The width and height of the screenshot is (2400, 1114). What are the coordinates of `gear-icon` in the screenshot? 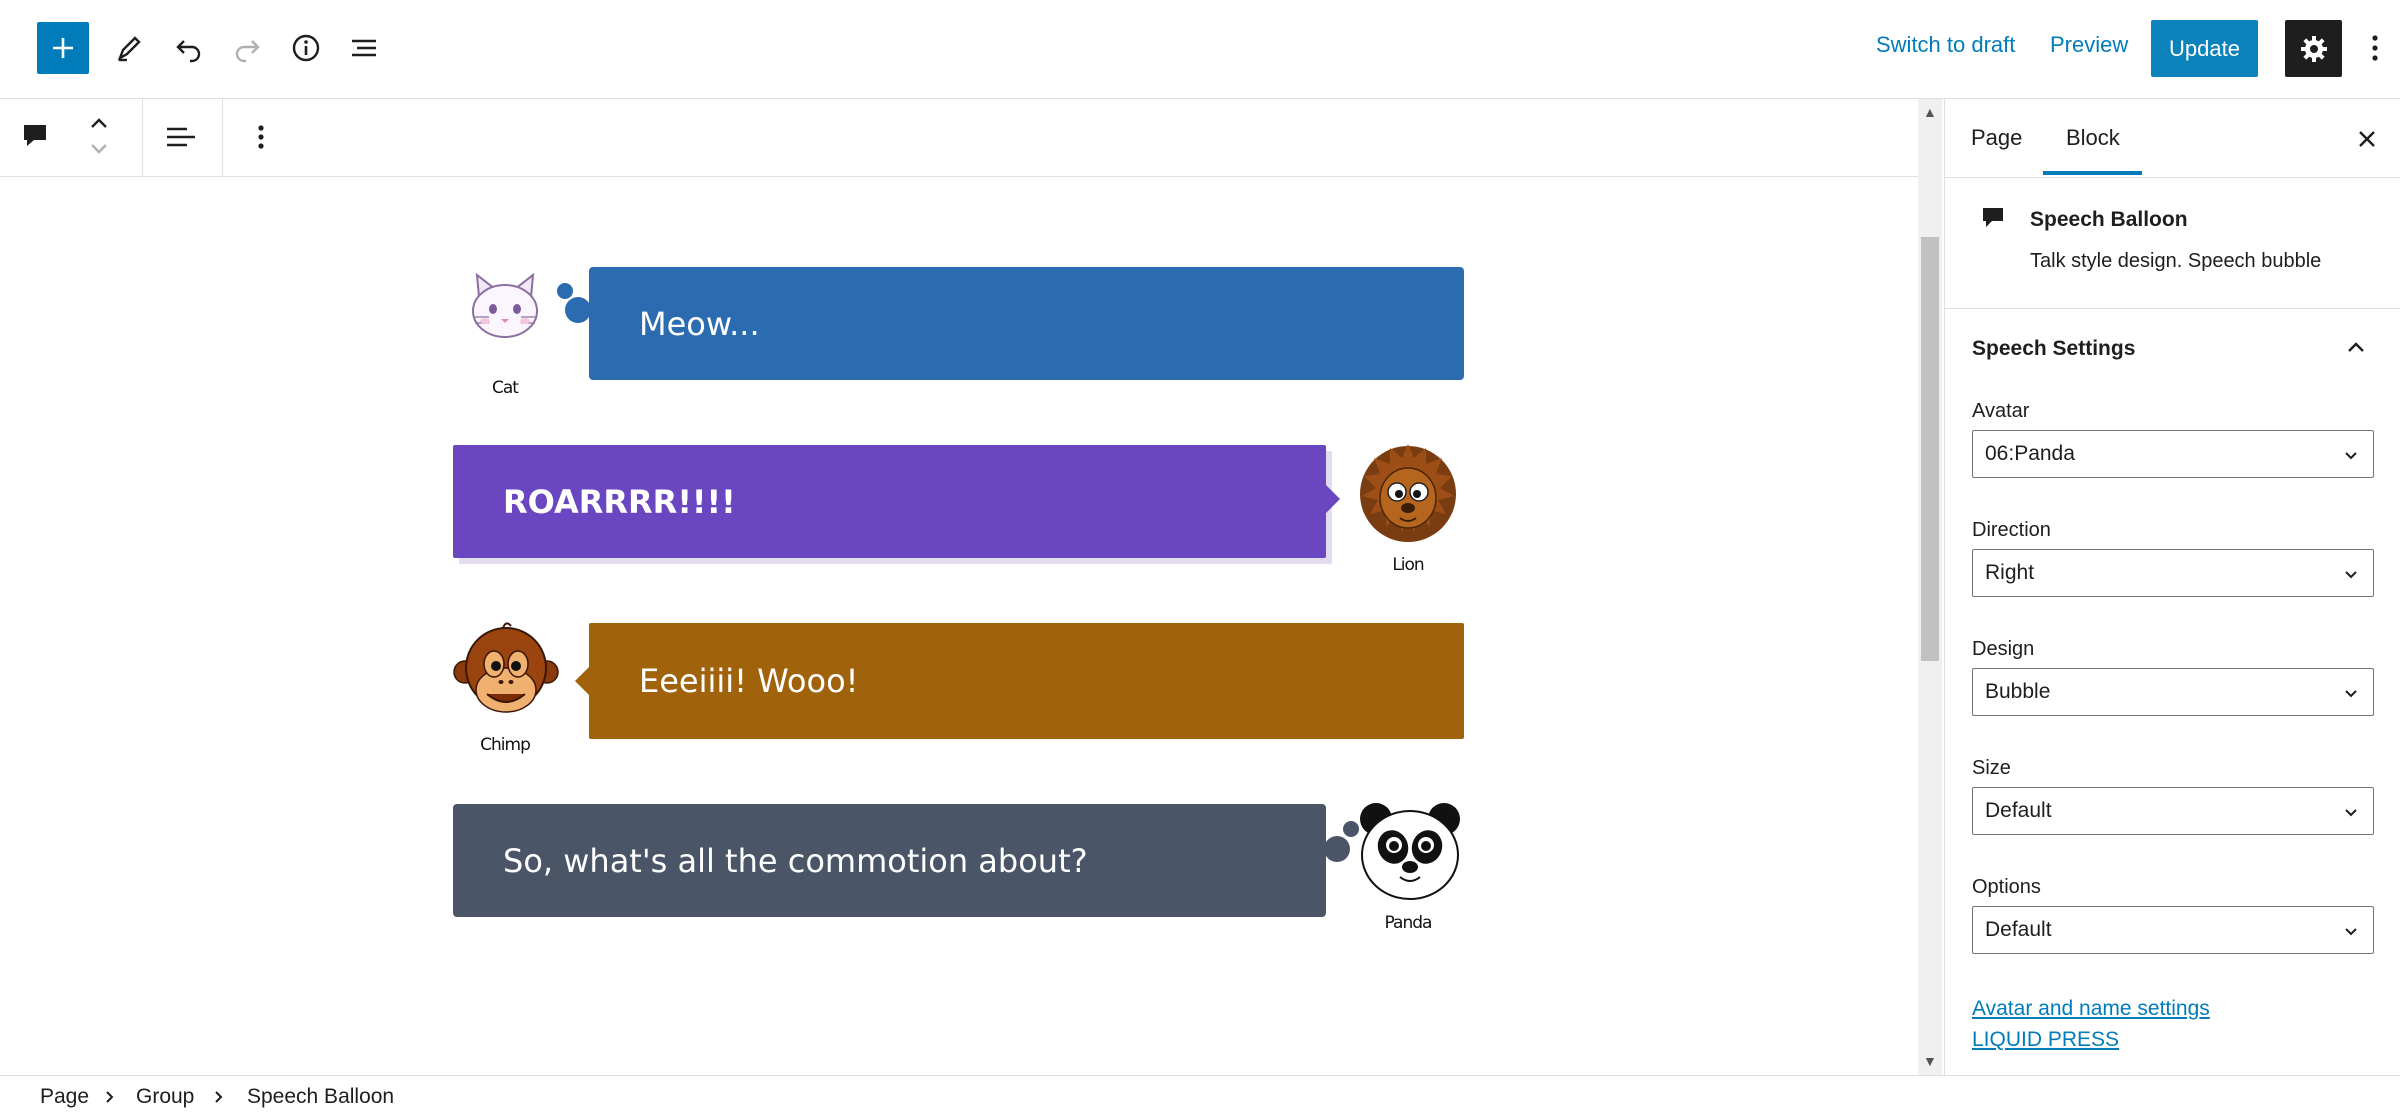 It's located at (2313, 48).